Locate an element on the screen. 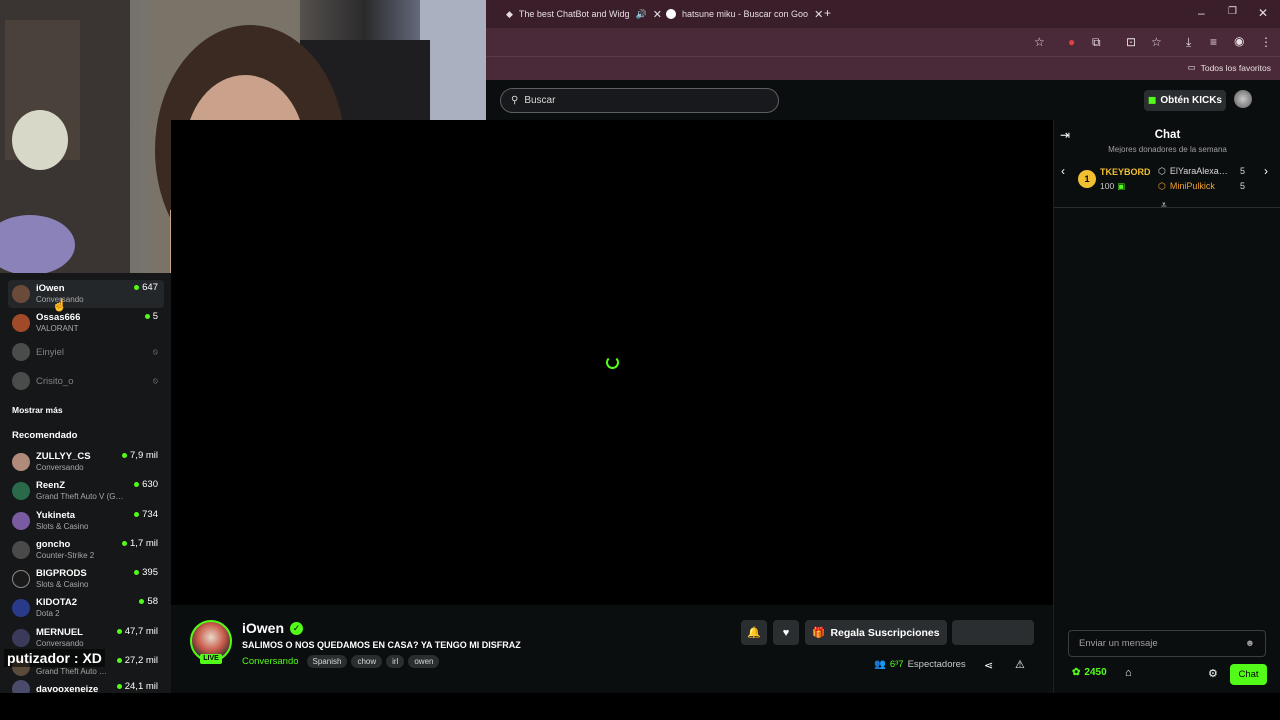 This screenshot has height=720, width=1280. tag-chip: owen is located at coordinates (424, 661).